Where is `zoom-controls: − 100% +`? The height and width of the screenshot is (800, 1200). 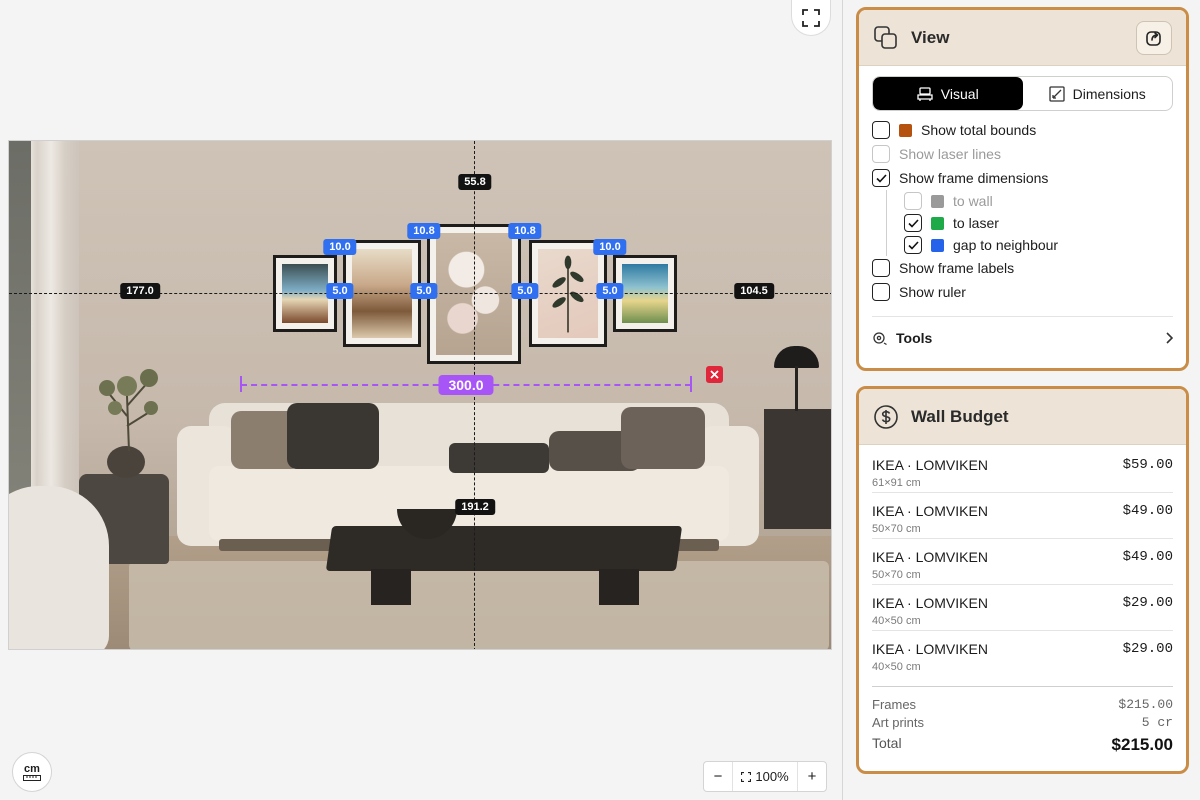 zoom-controls: − 100% + is located at coordinates (765, 776).